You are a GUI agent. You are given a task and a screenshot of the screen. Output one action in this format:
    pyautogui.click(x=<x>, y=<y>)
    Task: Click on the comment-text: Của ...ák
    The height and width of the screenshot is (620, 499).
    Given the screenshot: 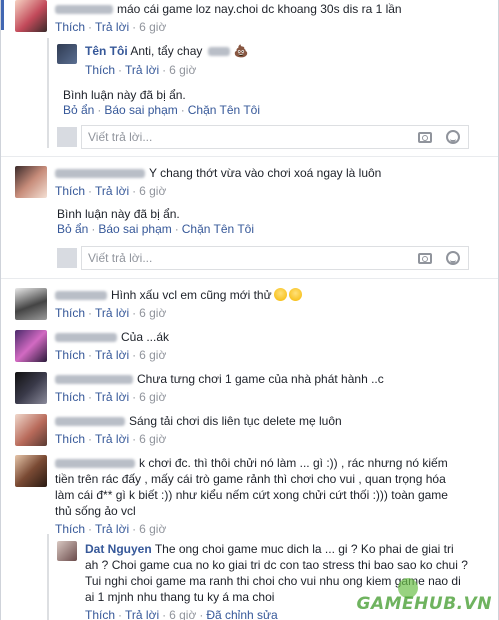 What is the action you would take?
    pyautogui.click(x=145, y=337)
    